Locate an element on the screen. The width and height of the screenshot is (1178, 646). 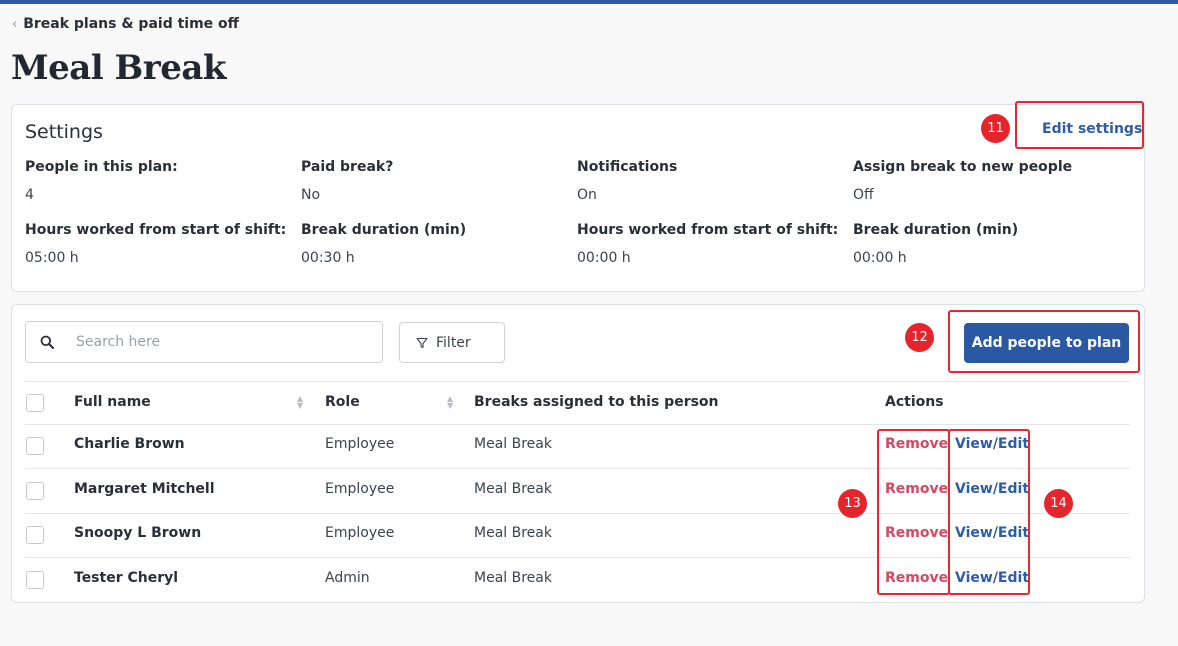
setting-value: 00:30 h is located at coordinates (328, 258).